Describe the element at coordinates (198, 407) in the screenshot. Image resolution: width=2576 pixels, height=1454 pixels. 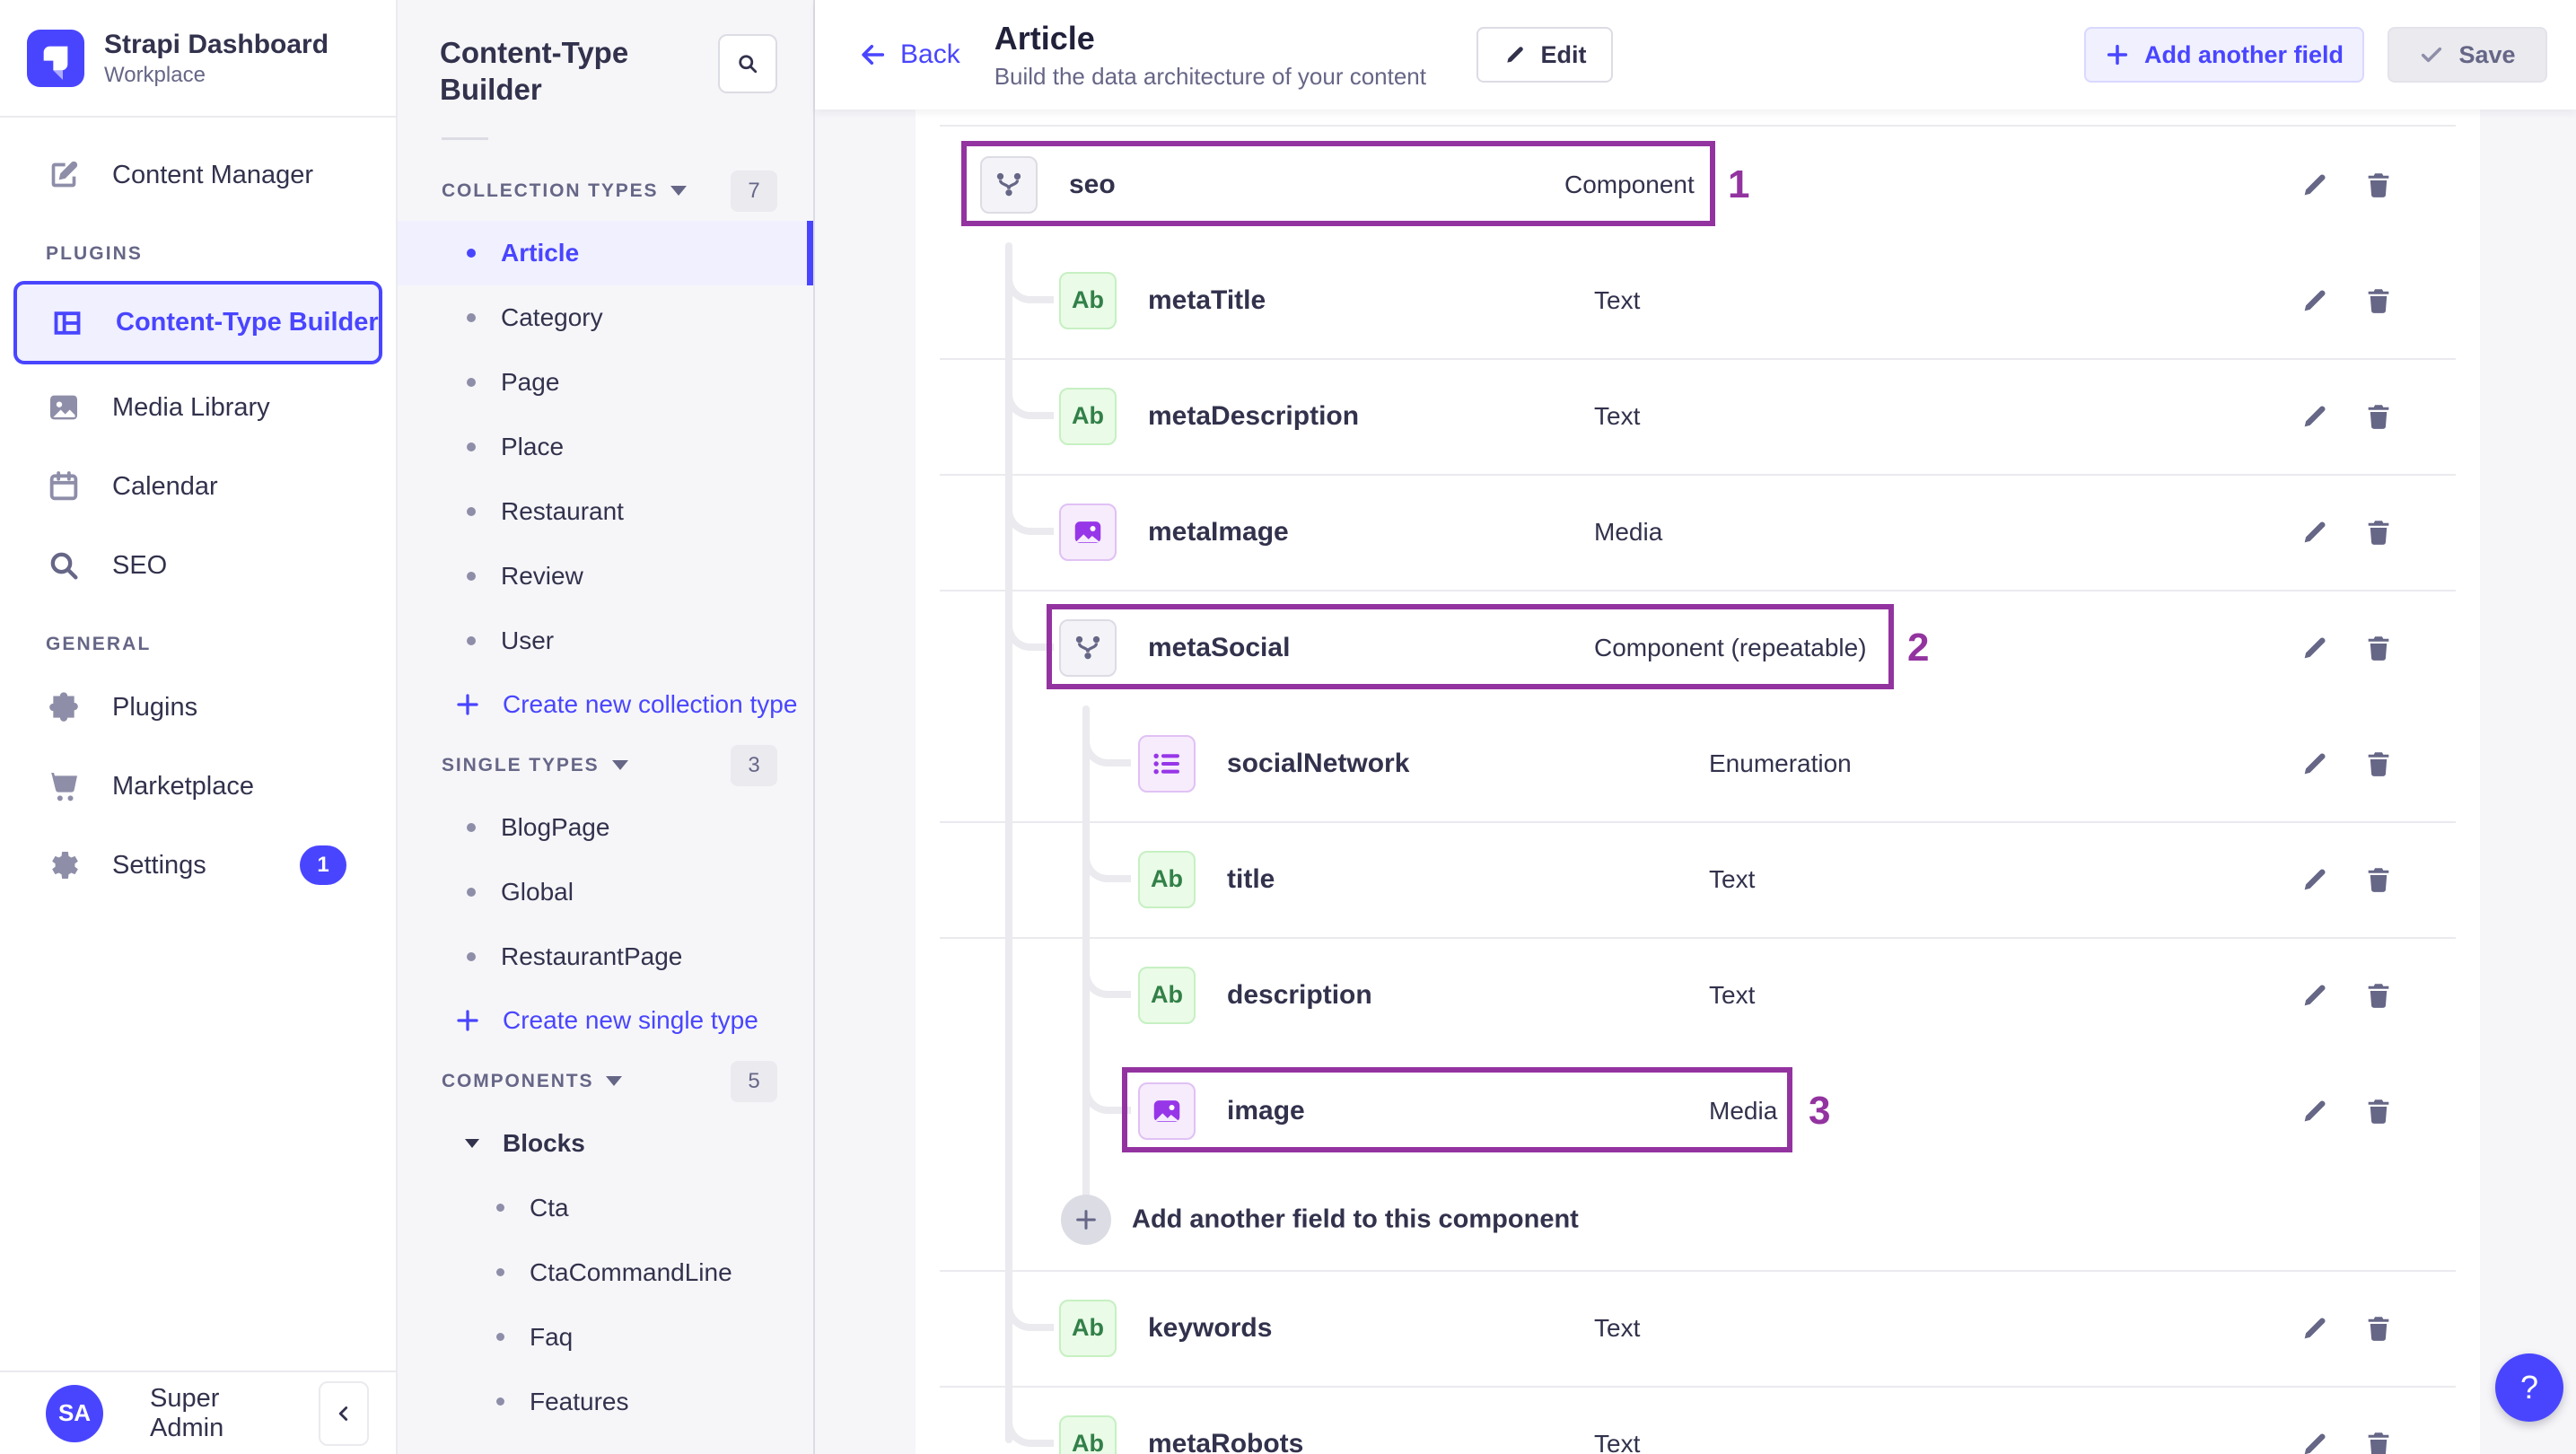
I see `sidebar-item-media-library: Media Library` at that location.